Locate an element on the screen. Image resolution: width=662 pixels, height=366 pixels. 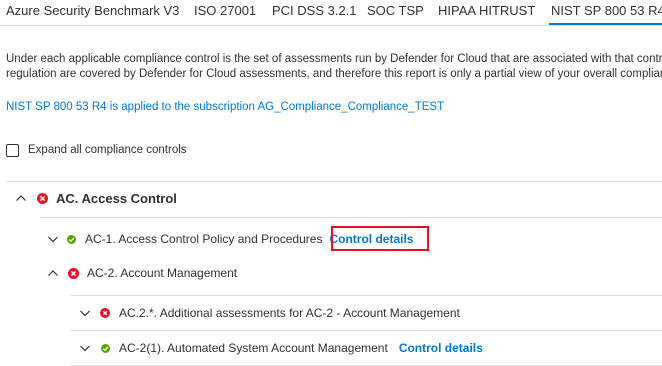
section-title: AC. Access Control is located at coordinates (116, 198).